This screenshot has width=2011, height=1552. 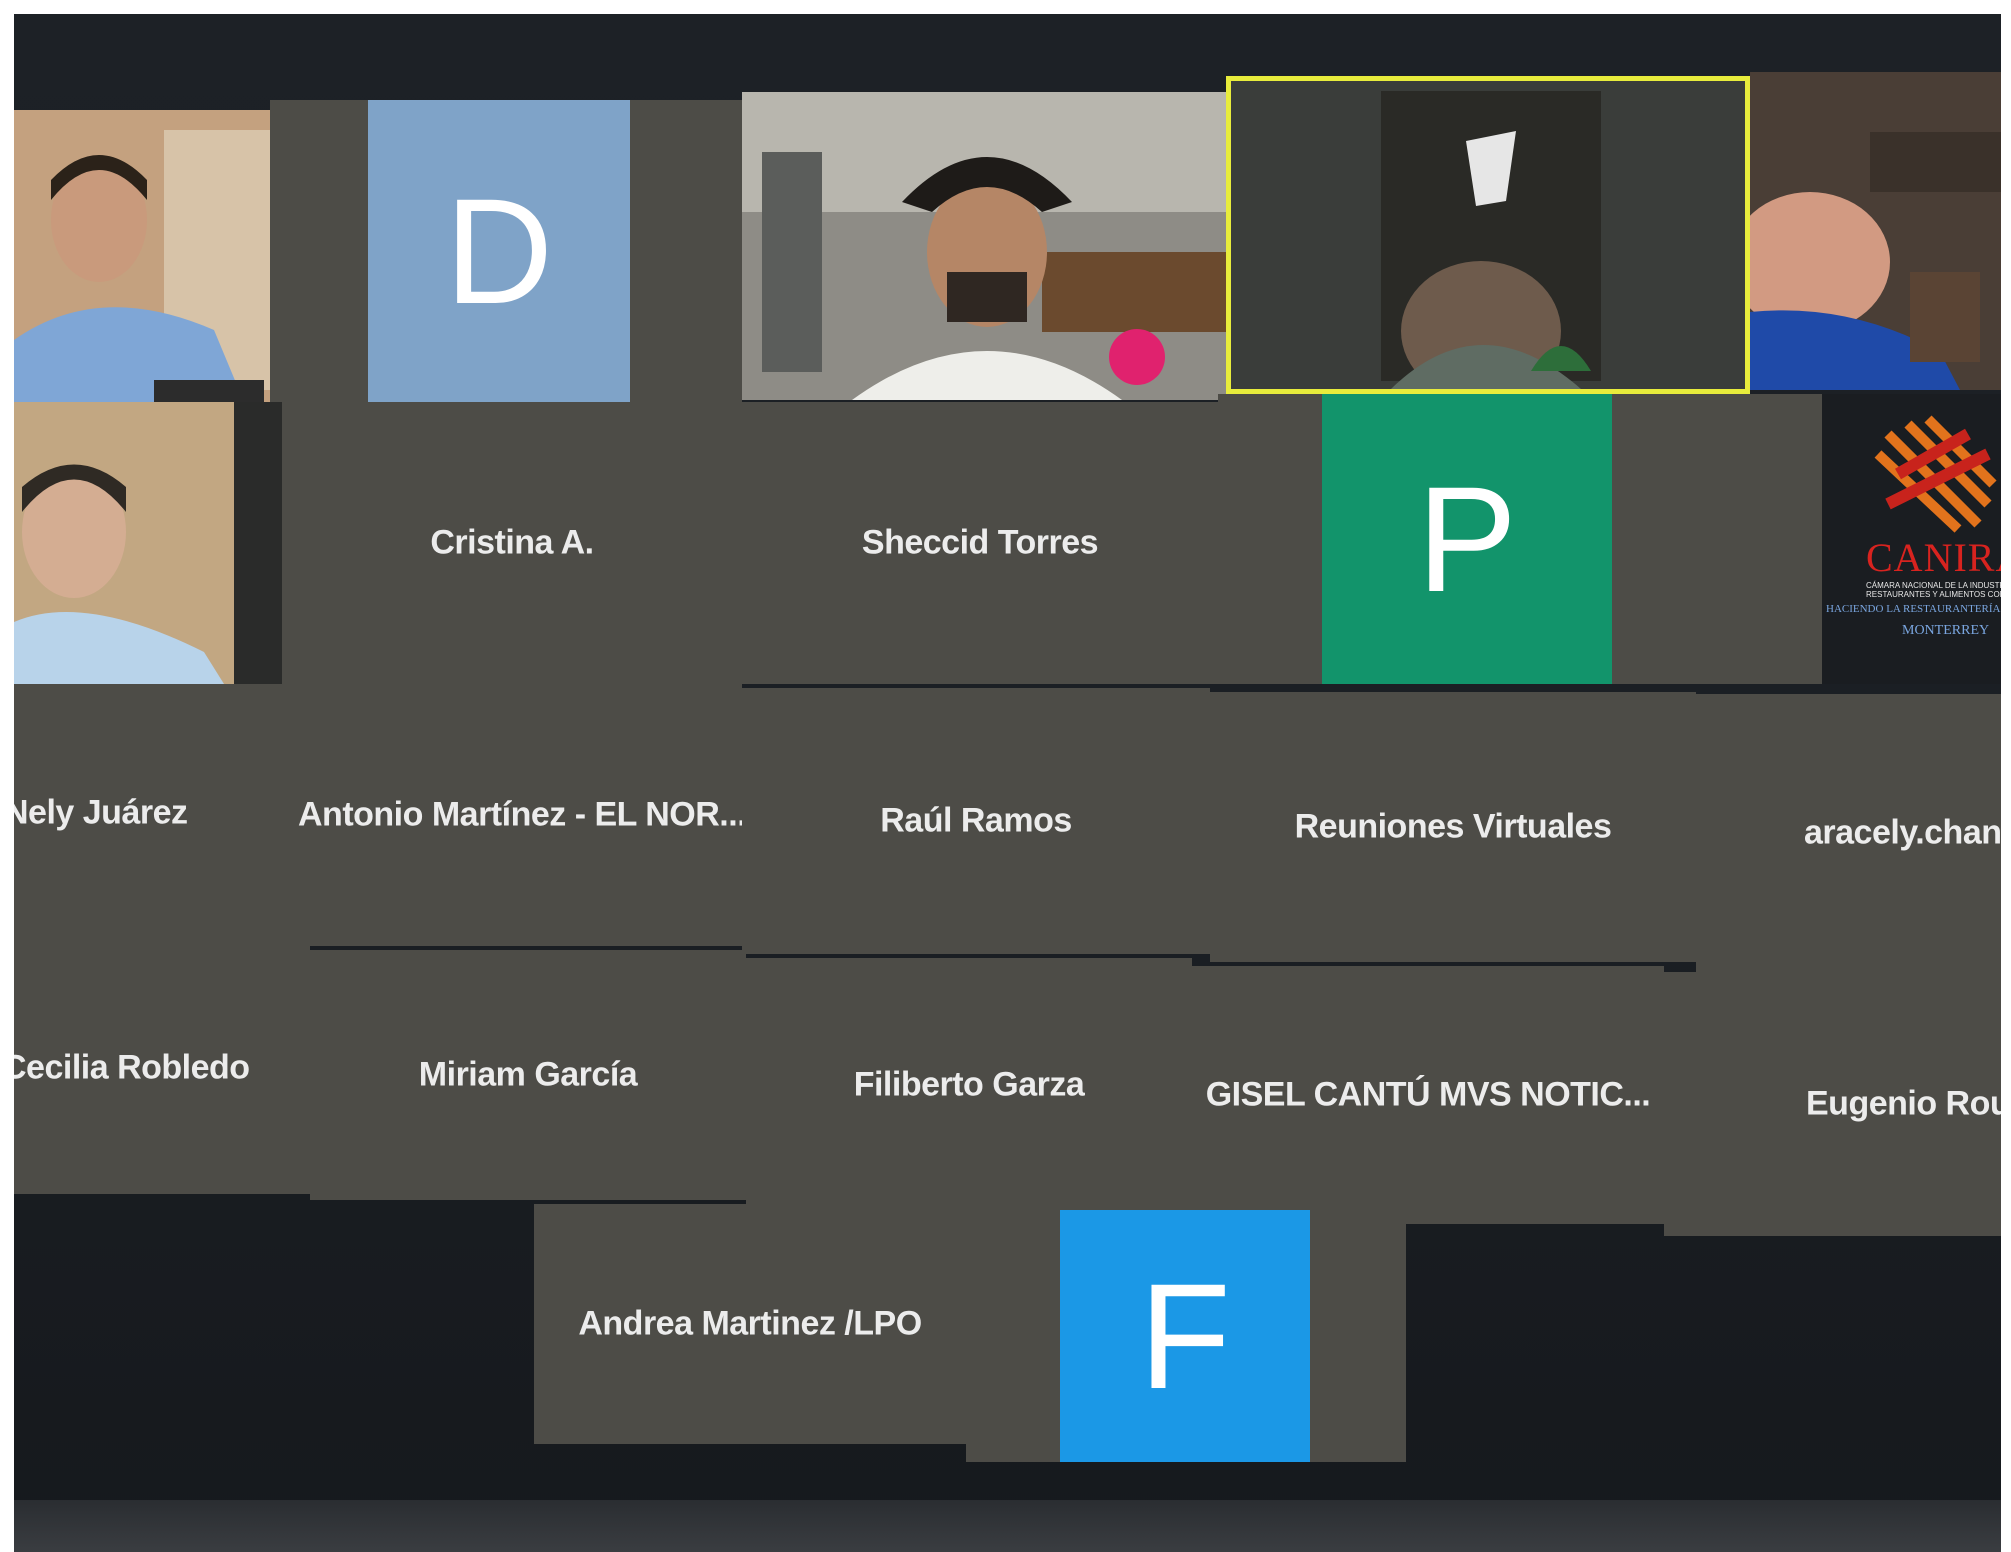 I want to click on video-tile-participant-hat, so click(x=984, y=246).